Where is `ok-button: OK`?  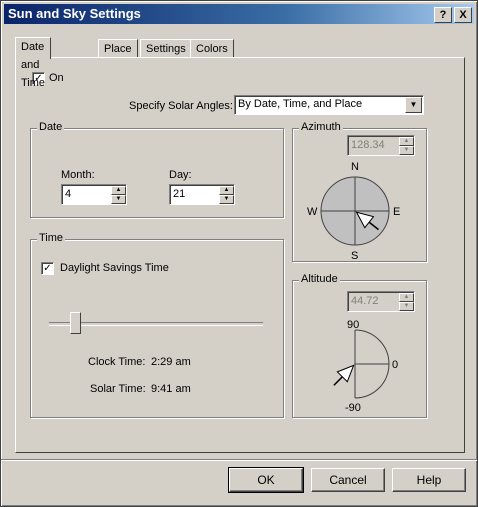
ok-button: OK is located at coordinates (266, 480).